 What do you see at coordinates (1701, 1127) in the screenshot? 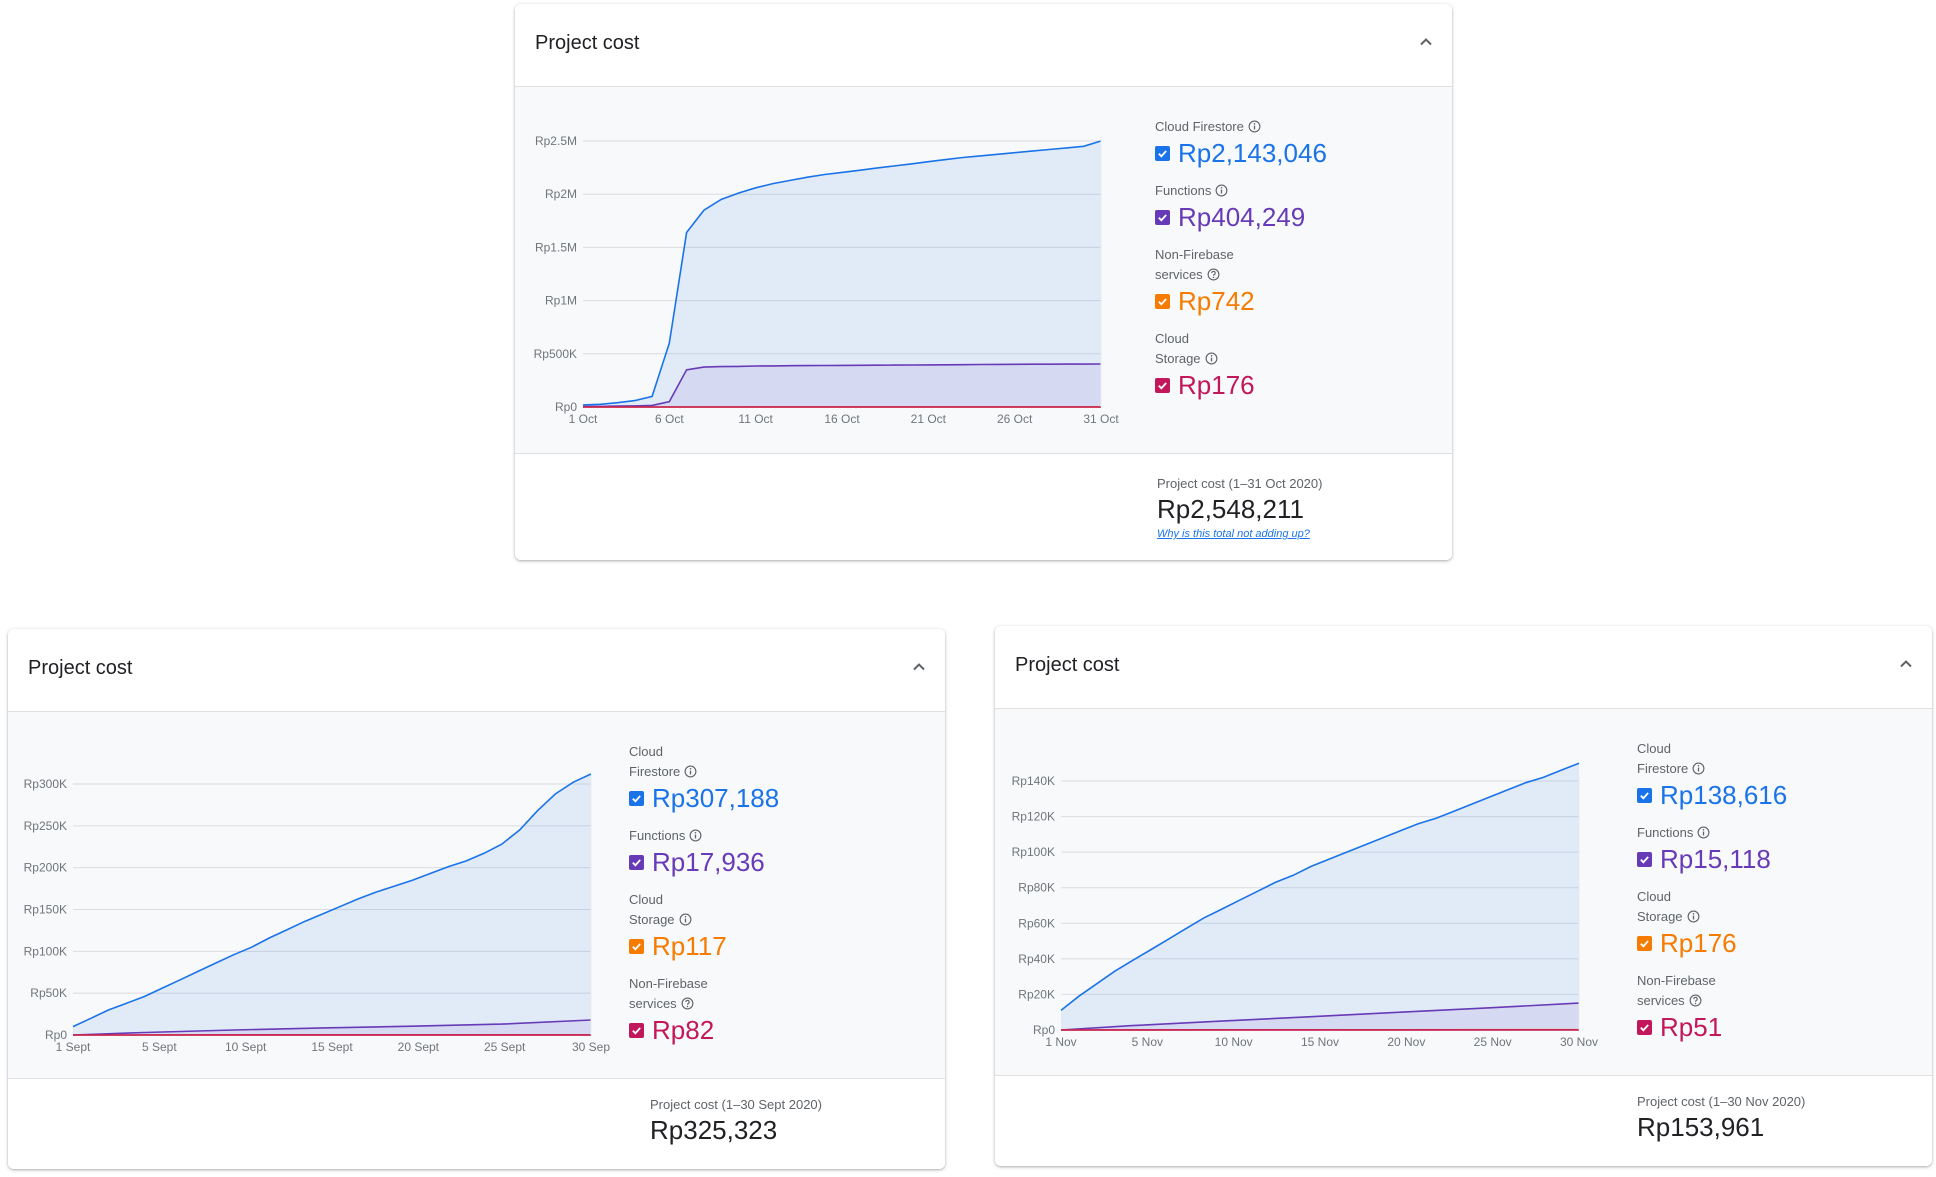
I see `total-cost-value: Rp153,961` at bounding box center [1701, 1127].